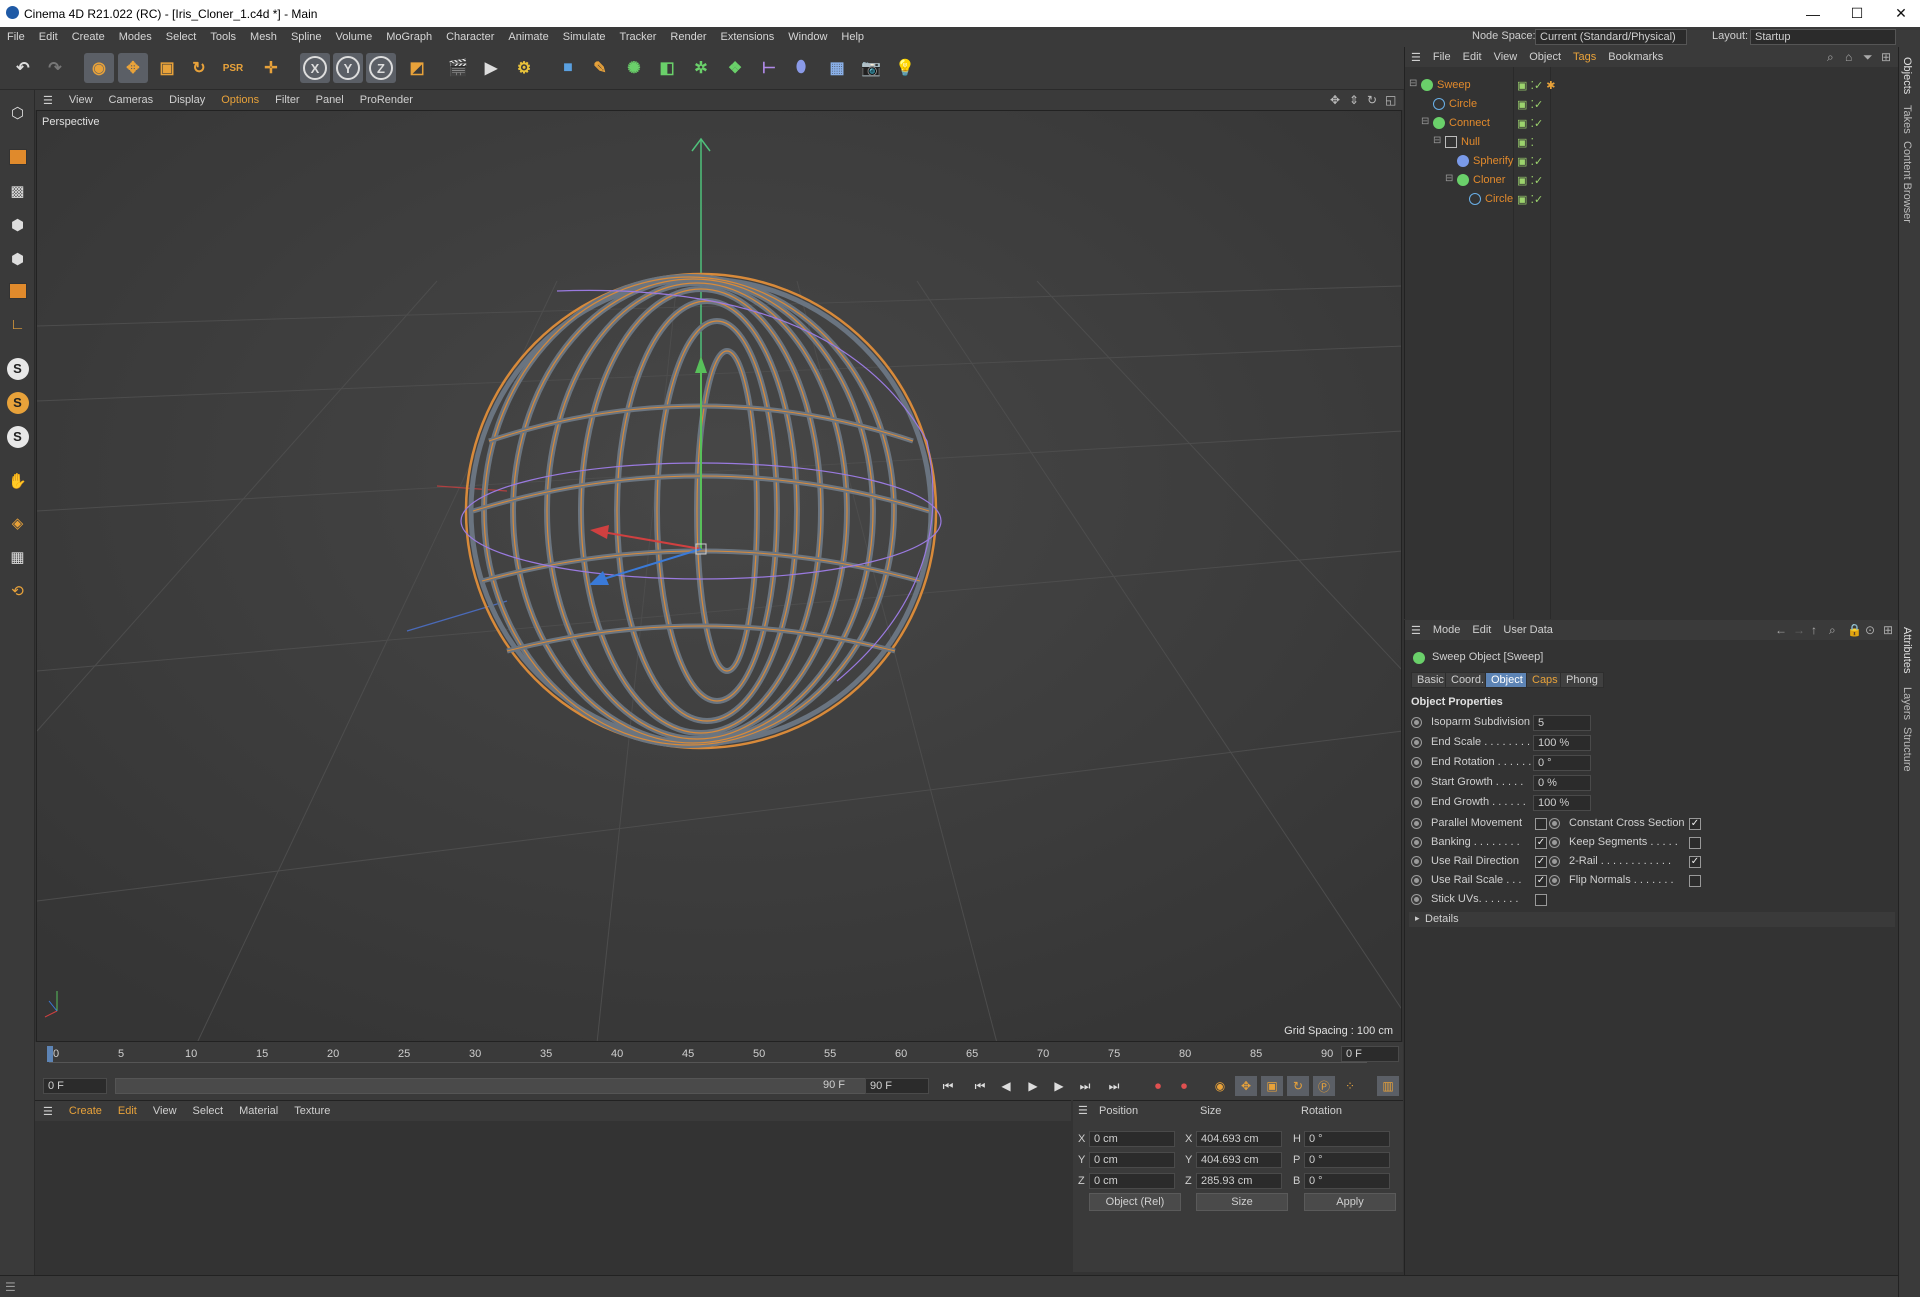  I want to click on om-menu-edit: Edit, so click(1472, 57).